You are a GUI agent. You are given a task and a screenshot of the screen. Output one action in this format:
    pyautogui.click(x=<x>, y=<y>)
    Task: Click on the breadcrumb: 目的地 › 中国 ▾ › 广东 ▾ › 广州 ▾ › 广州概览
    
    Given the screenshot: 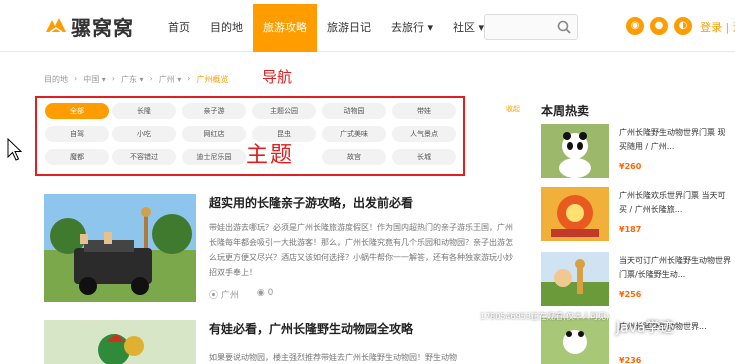 What is the action you would take?
    pyautogui.click(x=136, y=79)
    